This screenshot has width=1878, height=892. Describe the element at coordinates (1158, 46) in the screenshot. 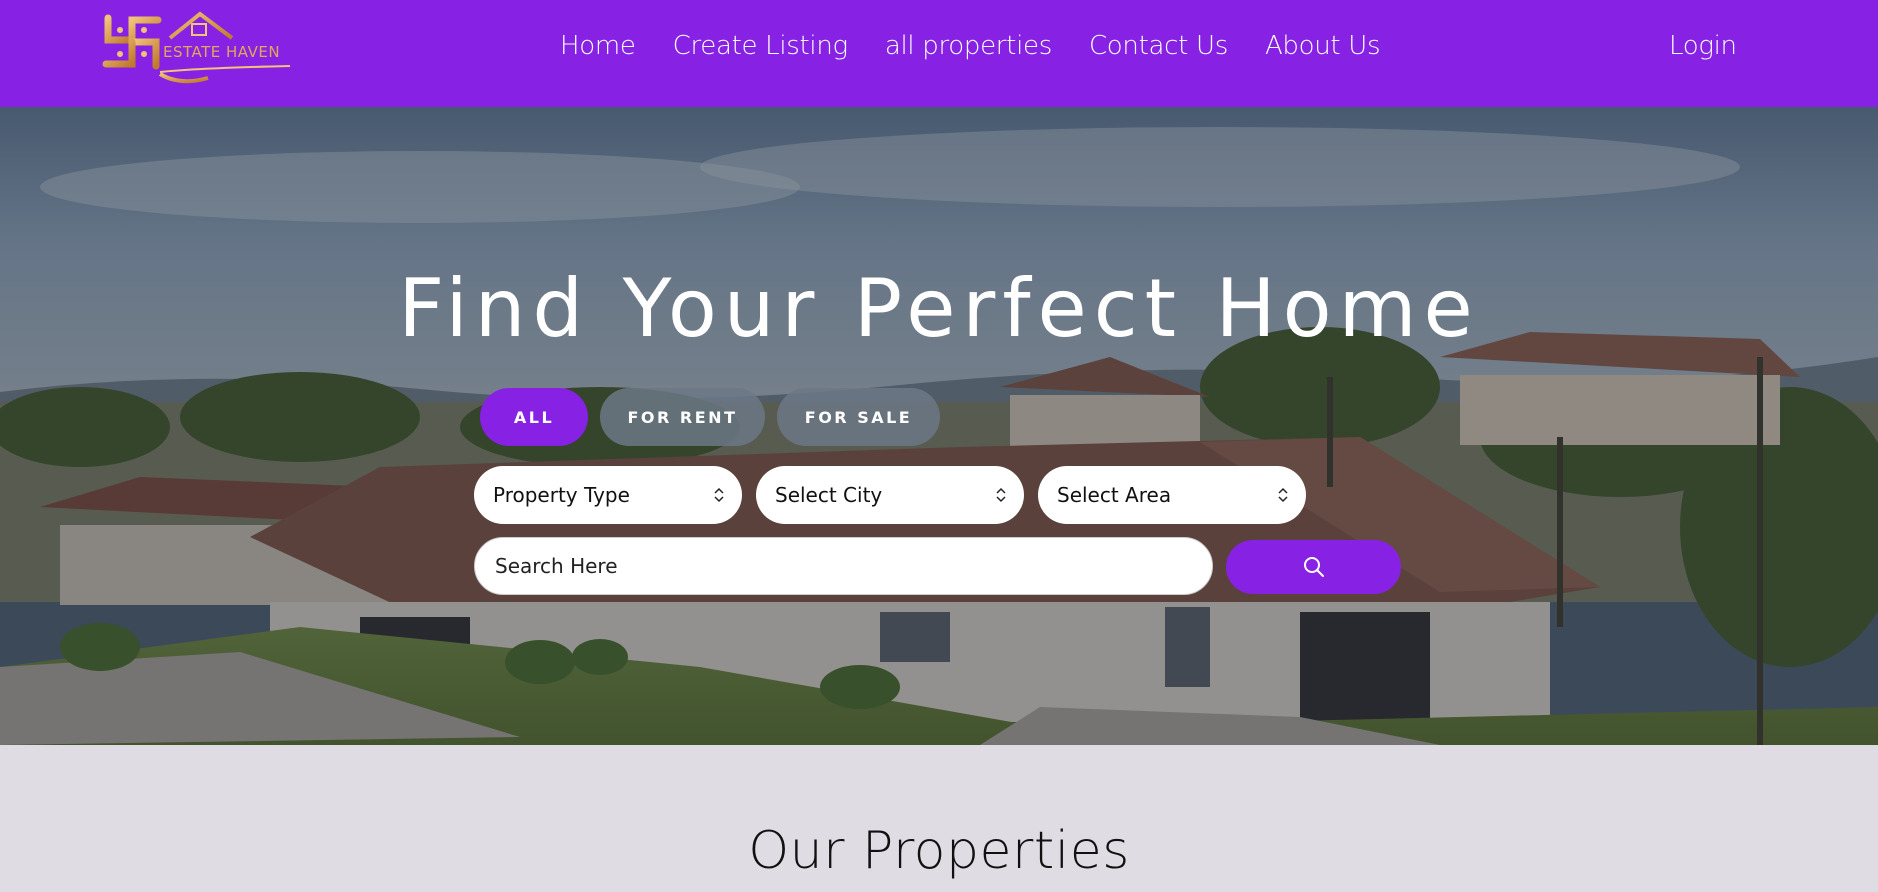

I see `nav-contact-us: Contact Us` at that location.